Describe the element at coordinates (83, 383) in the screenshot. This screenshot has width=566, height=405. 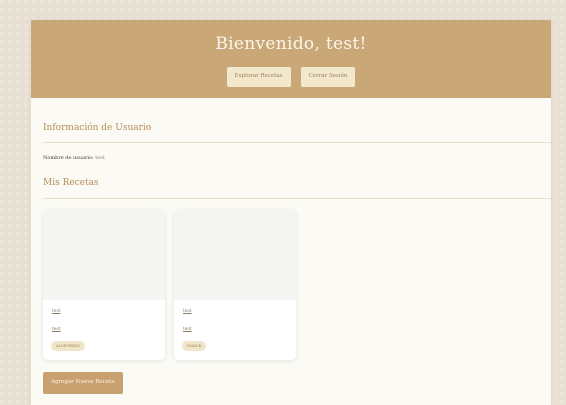
I see `add-recipe-button: Agregar Nueva Receta` at that location.